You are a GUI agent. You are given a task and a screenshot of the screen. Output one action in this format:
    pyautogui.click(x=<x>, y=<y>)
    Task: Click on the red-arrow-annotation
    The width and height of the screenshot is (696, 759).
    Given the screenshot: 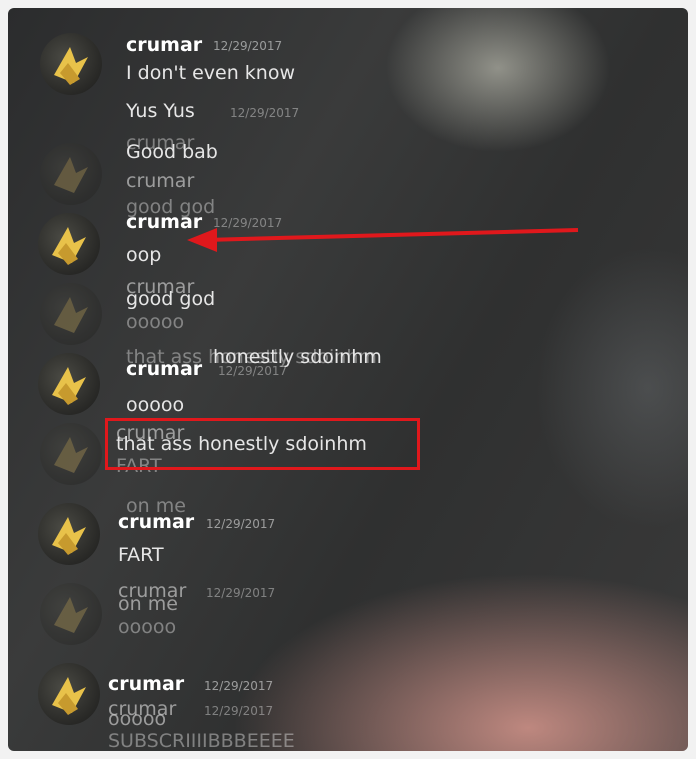 What is the action you would take?
    pyautogui.click(x=383, y=240)
    